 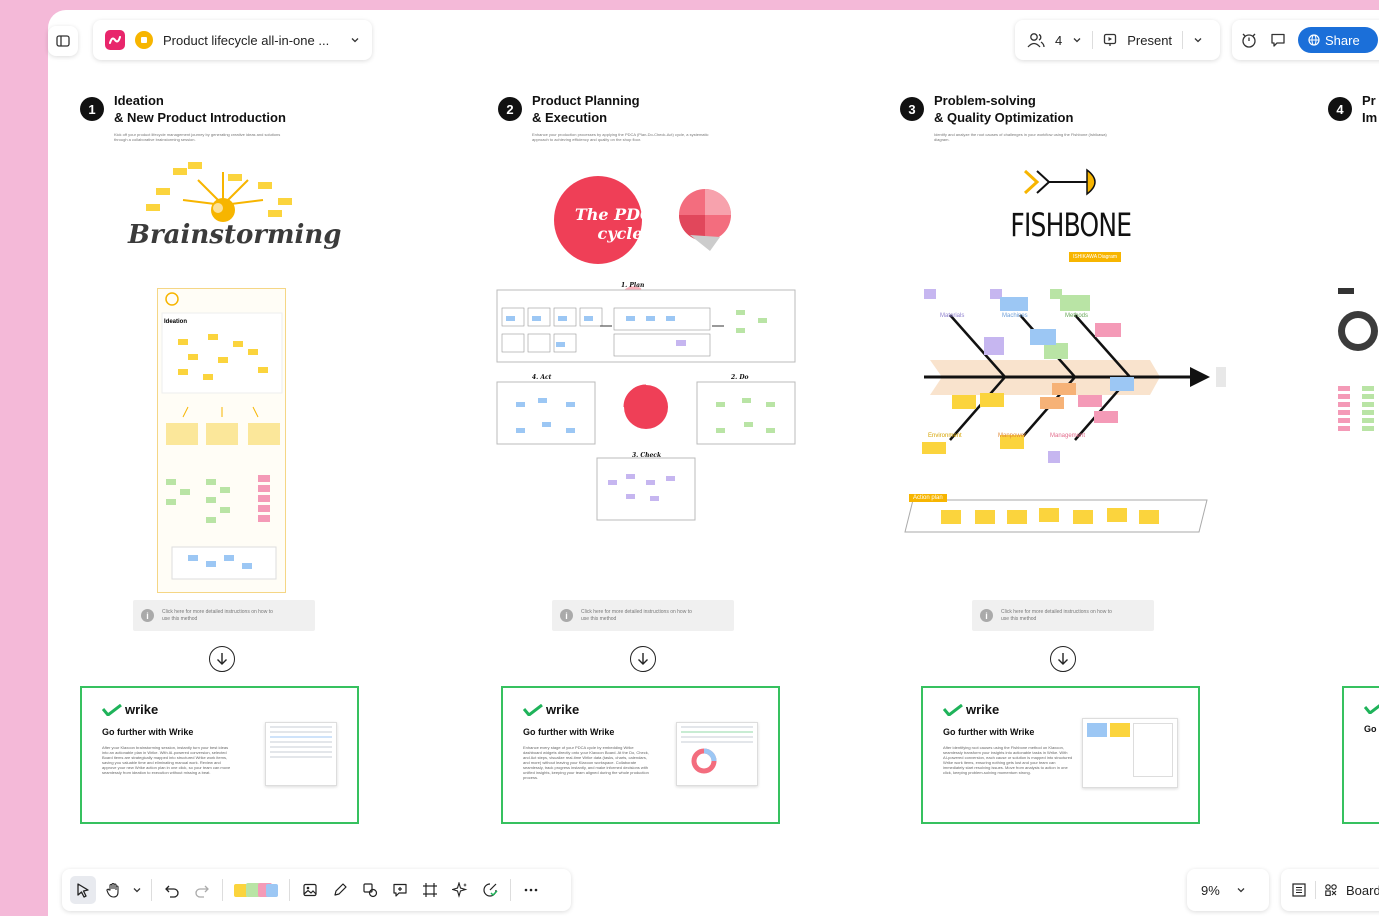 I want to click on wrike-screenshot, so click(x=1130, y=753).